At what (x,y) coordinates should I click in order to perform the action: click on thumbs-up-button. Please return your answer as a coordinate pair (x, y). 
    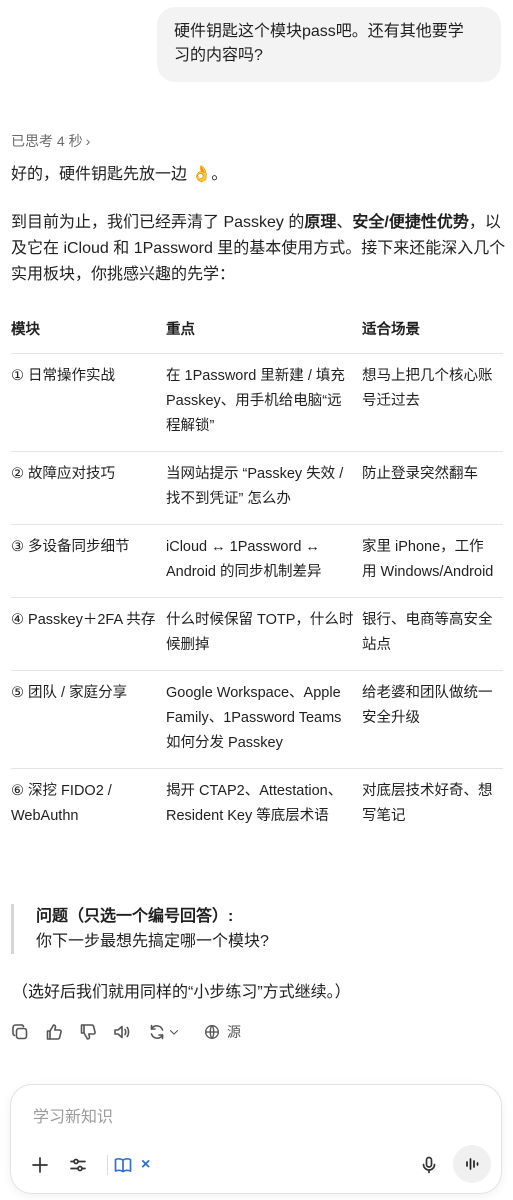
    Looking at the image, I should click on (54, 1032).